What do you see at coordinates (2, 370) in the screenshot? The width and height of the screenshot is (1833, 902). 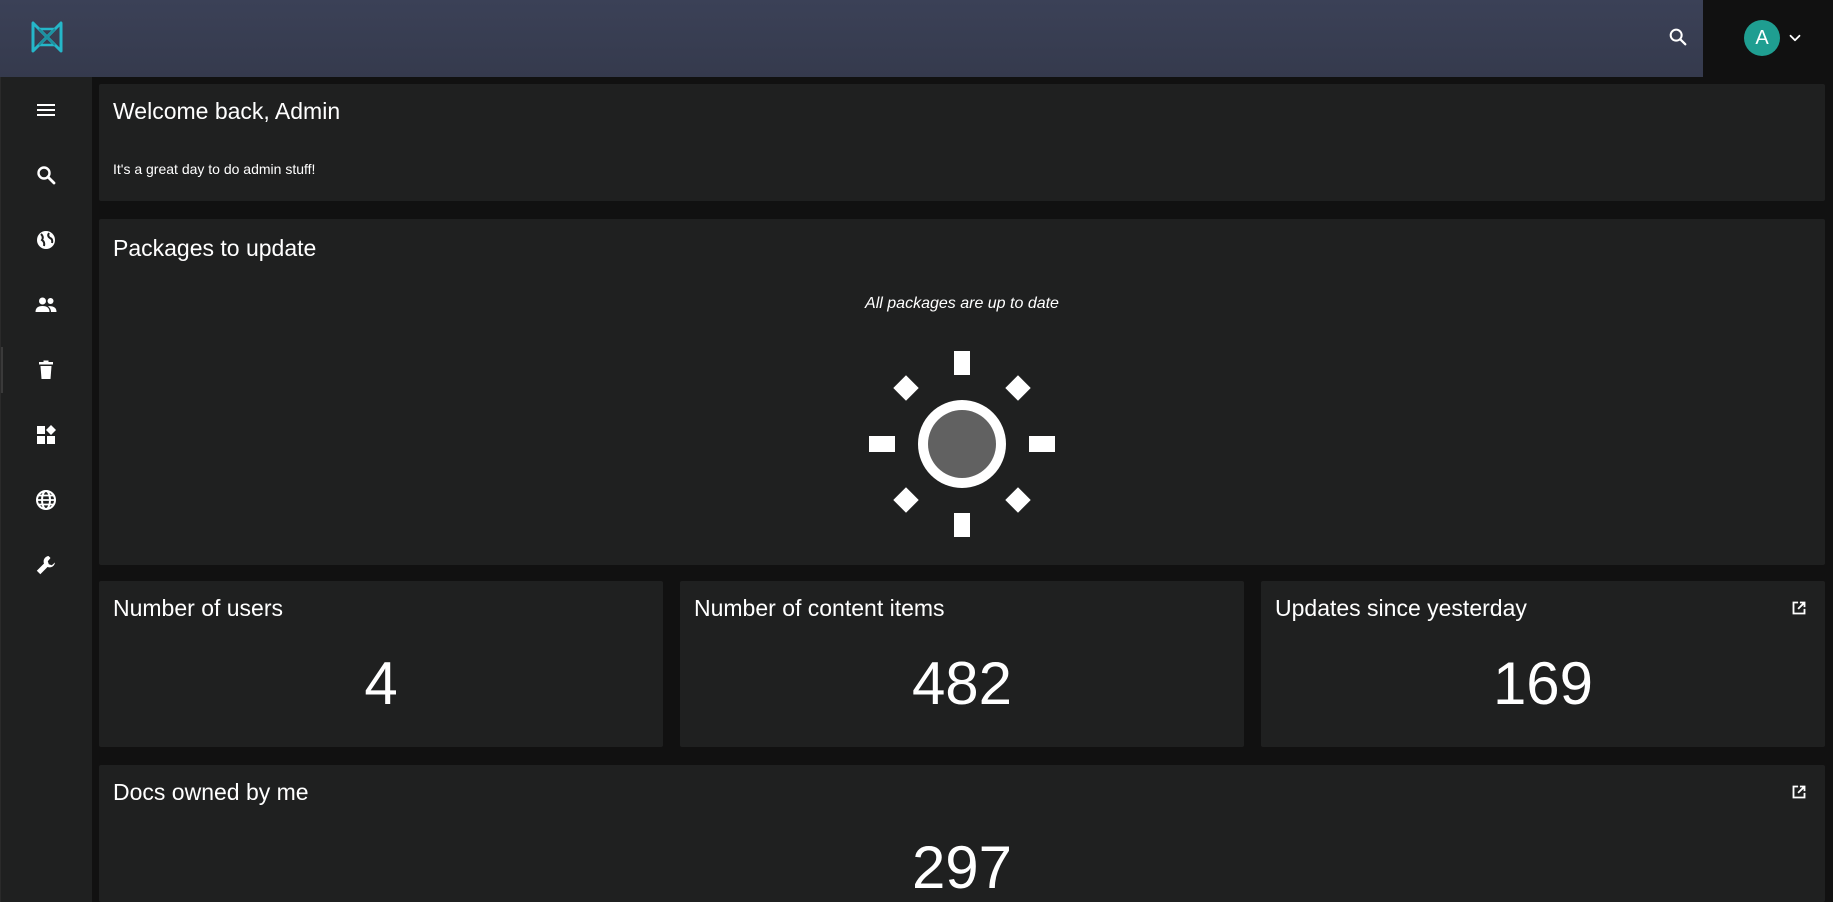 I see `sidebar-active-indicator` at bounding box center [2, 370].